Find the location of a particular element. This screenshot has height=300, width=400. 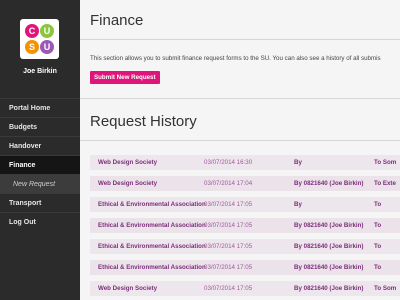

logo-letter-u2: U is located at coordinates (47, 47).